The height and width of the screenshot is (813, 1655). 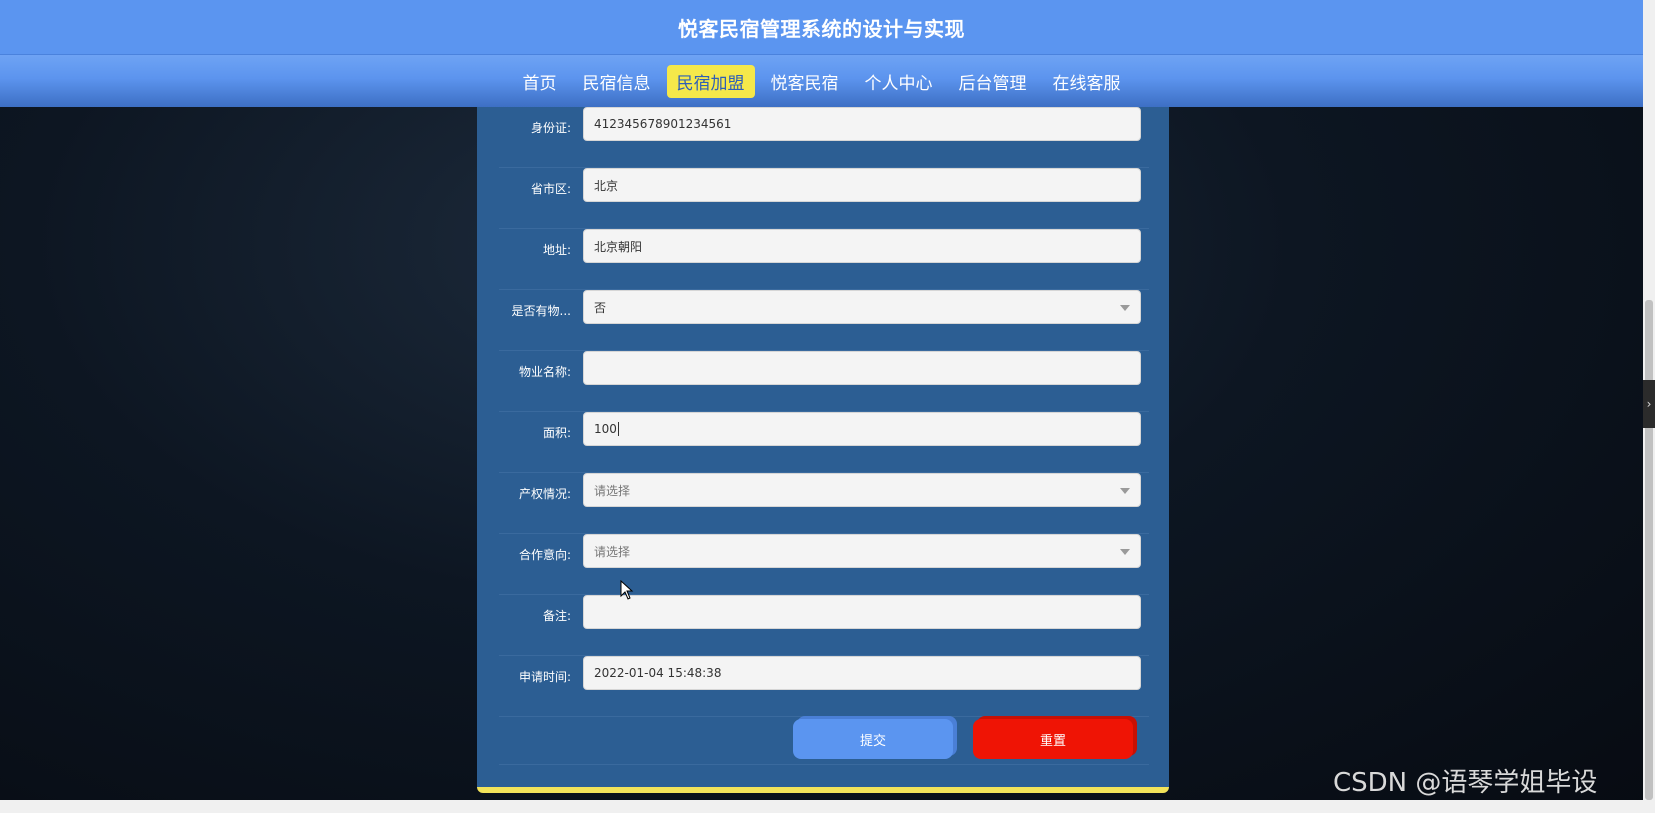 I want to click on nav-item-yueke-homestay: 悦客民宿, so click(x=805, y=81).